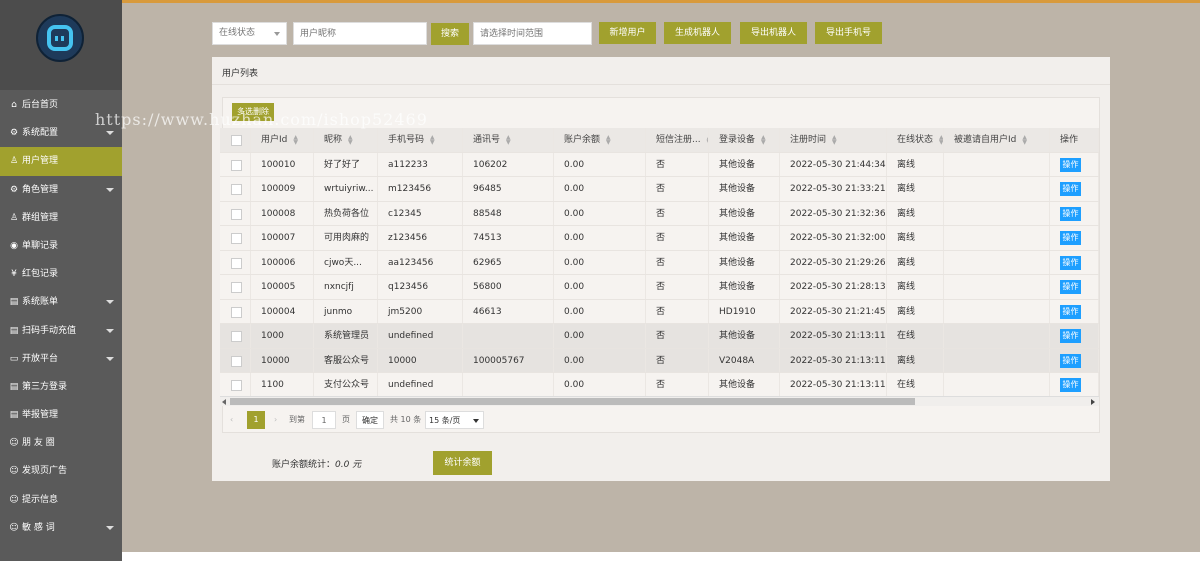 The width and height of the screenshot is (1200, 561). What do you see at coordinates (1093, 402) in the screenshot?
I see `scroll-right-icon` at bounding box center [1093, 402].